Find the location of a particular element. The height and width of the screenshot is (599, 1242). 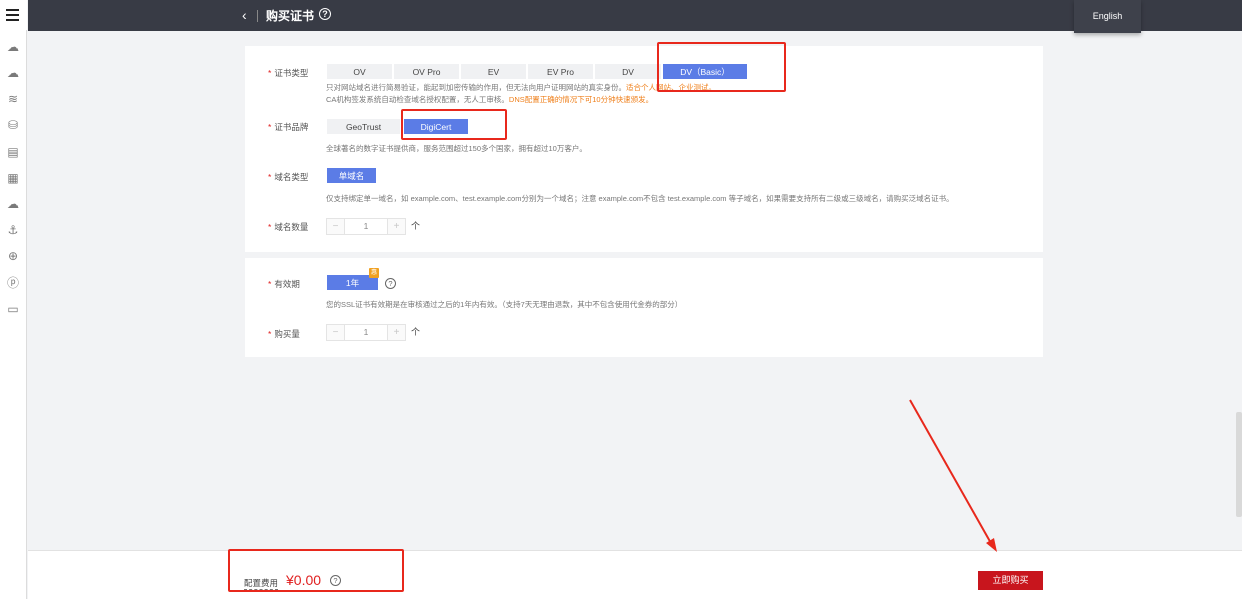

annotation-arrow is located at coordinates (953, 475).